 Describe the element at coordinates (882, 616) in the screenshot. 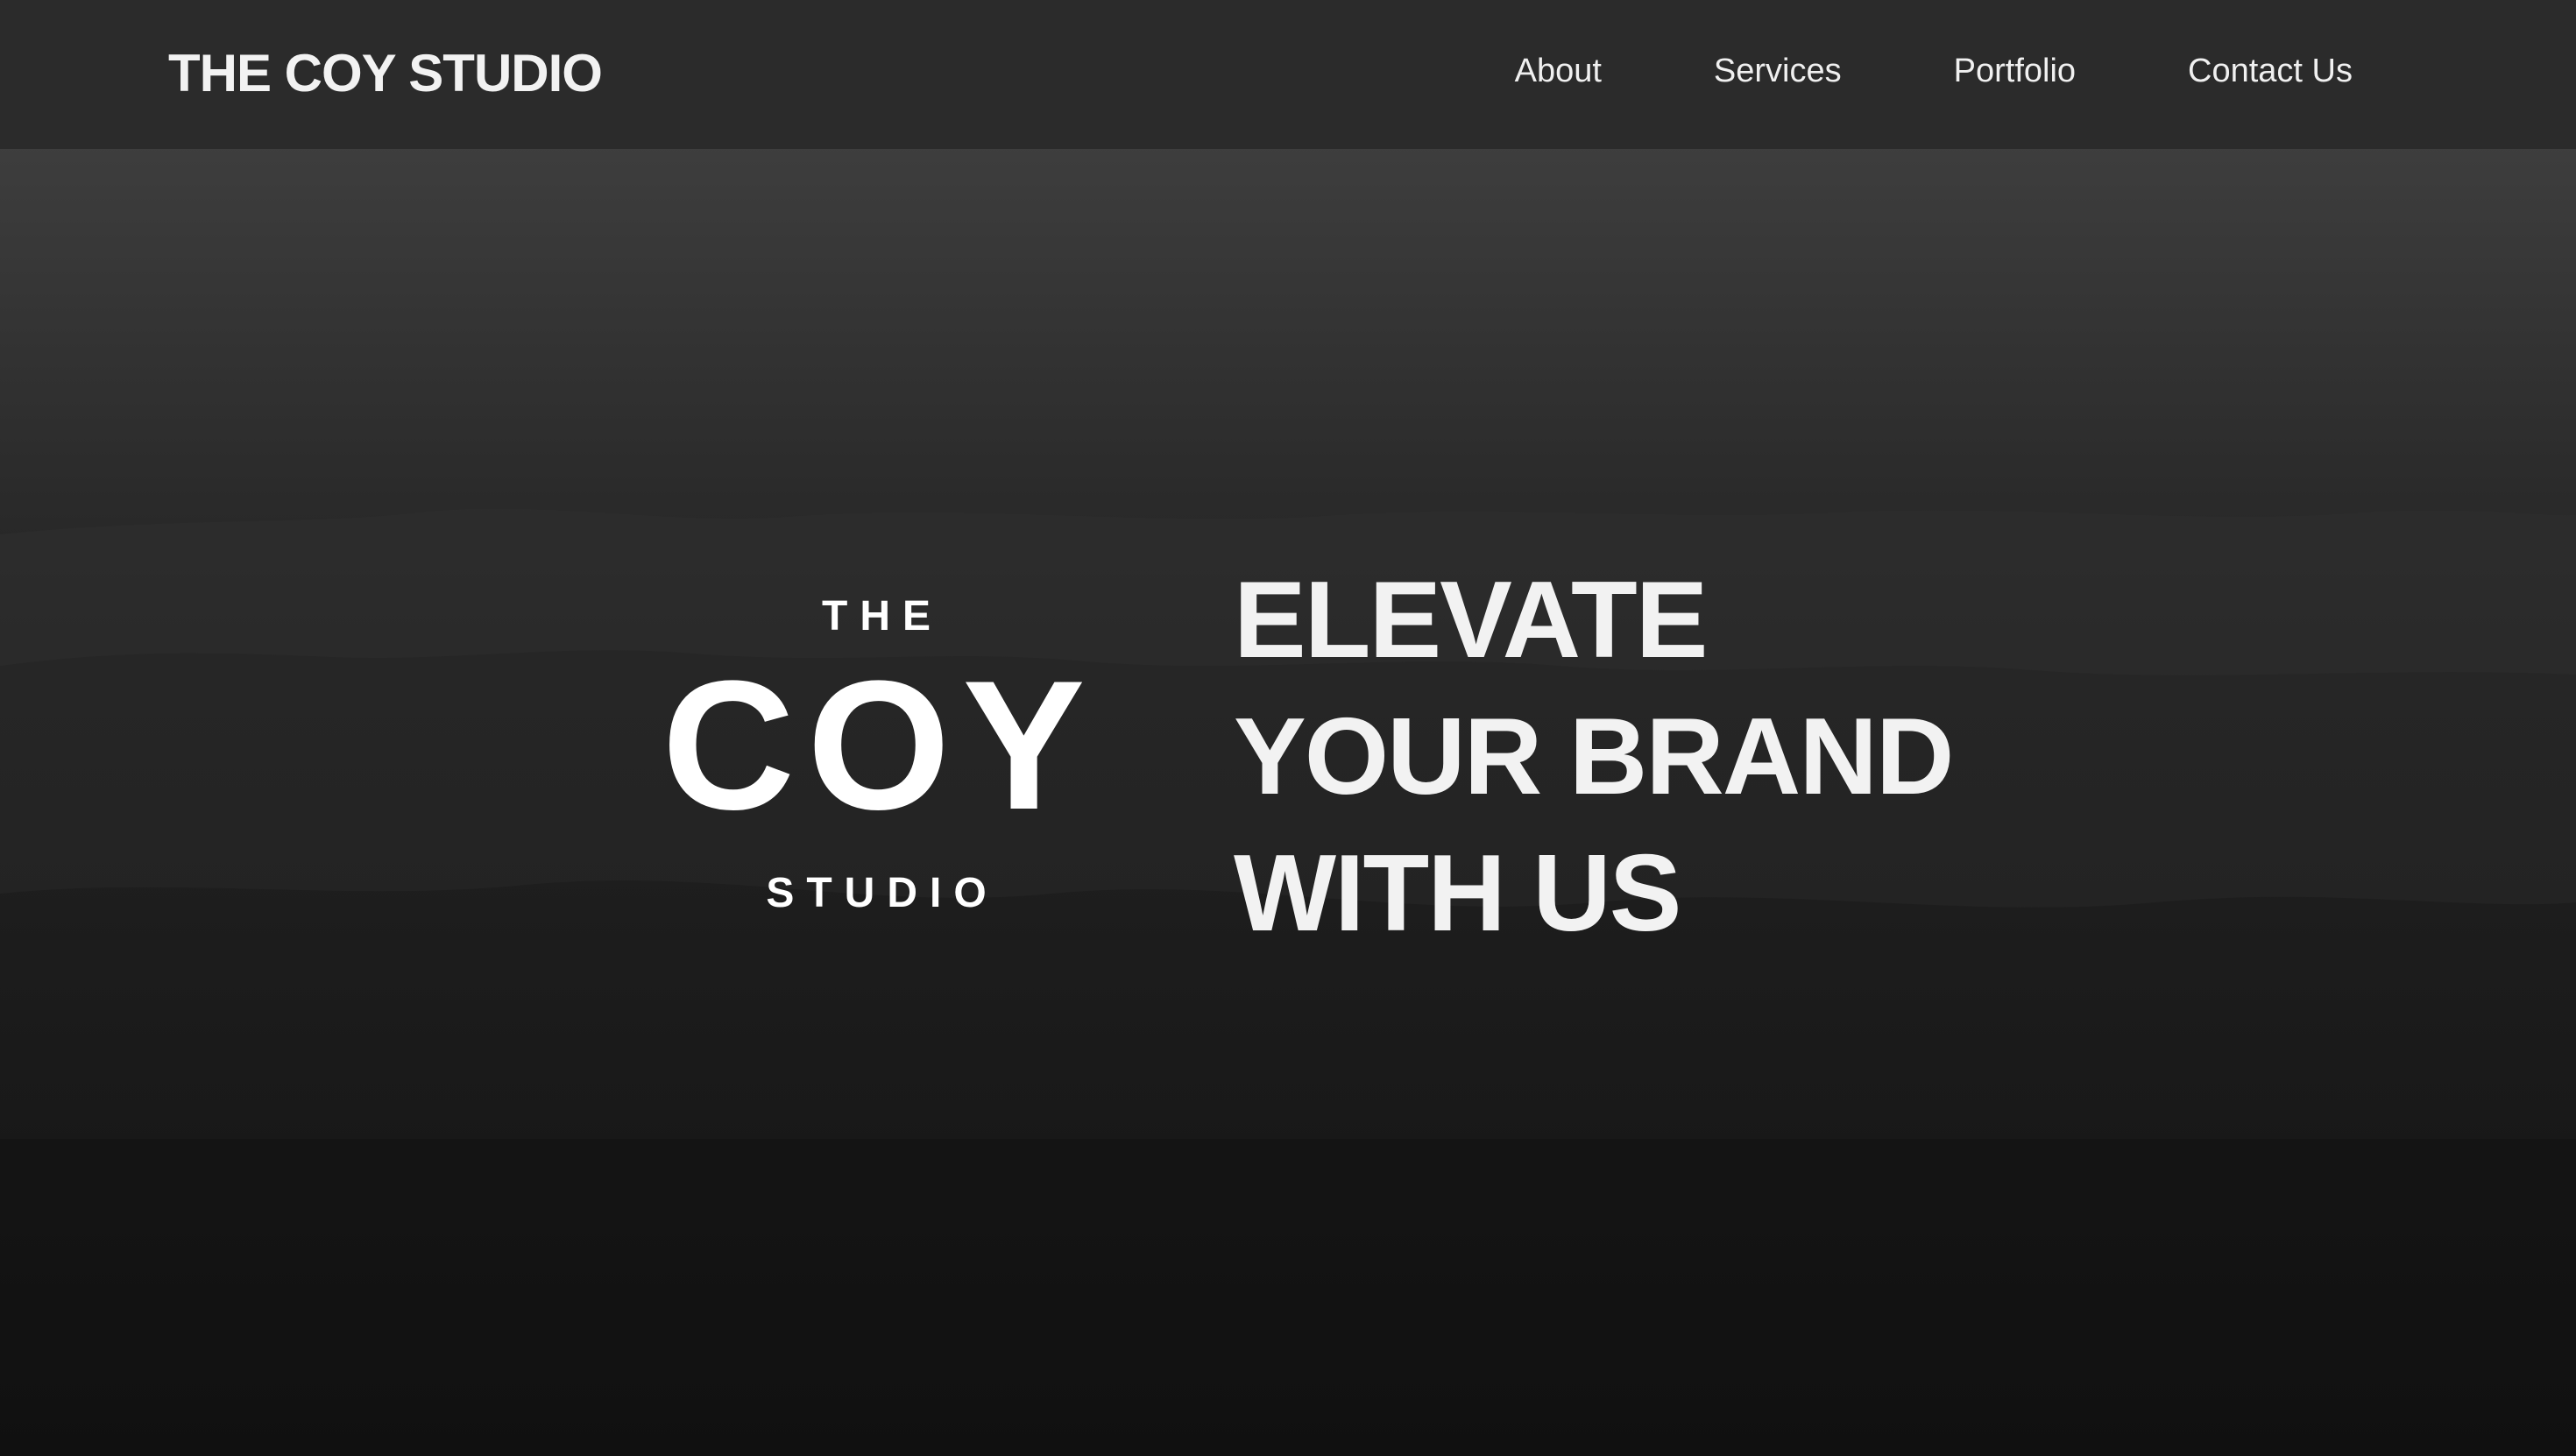

I see `logo-word-the: THE` at that location.